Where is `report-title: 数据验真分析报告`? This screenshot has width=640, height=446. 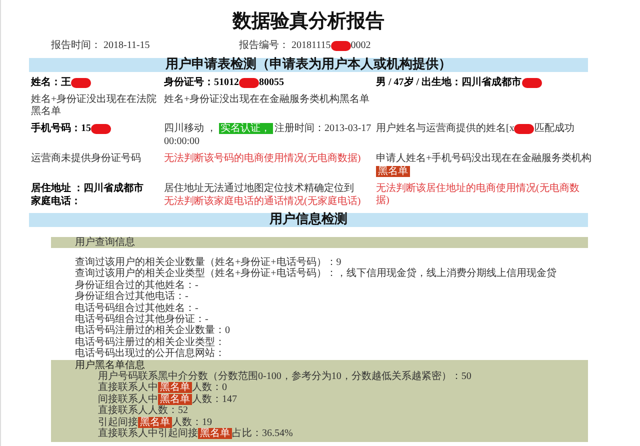 report-title: 数据验真分析报告 is located at coordinates (308, 21).